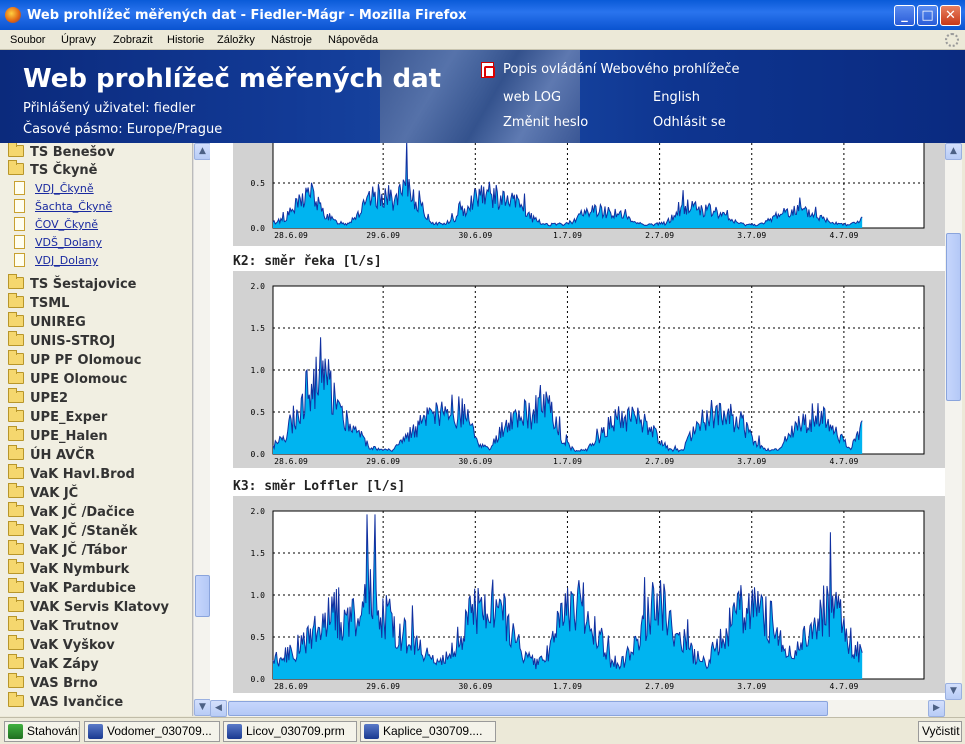 The width and height of the screenshot is (965, 744). What do you see at coordinates (202, 596) in the screenshot?
I see `sidebar-scroll-thumb` at bounding box center [202, 596].